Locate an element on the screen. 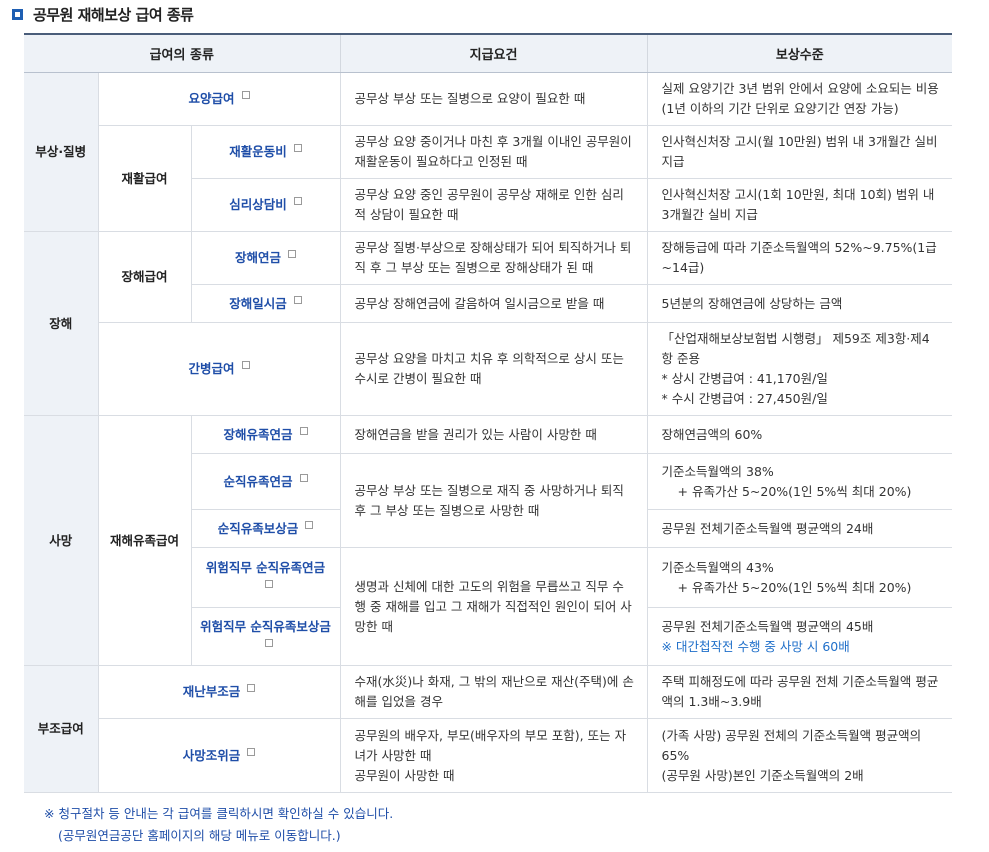 This screenshot has width=989, height=852. benefit-cell: 장해연금 is located at coordinates (265, 258).